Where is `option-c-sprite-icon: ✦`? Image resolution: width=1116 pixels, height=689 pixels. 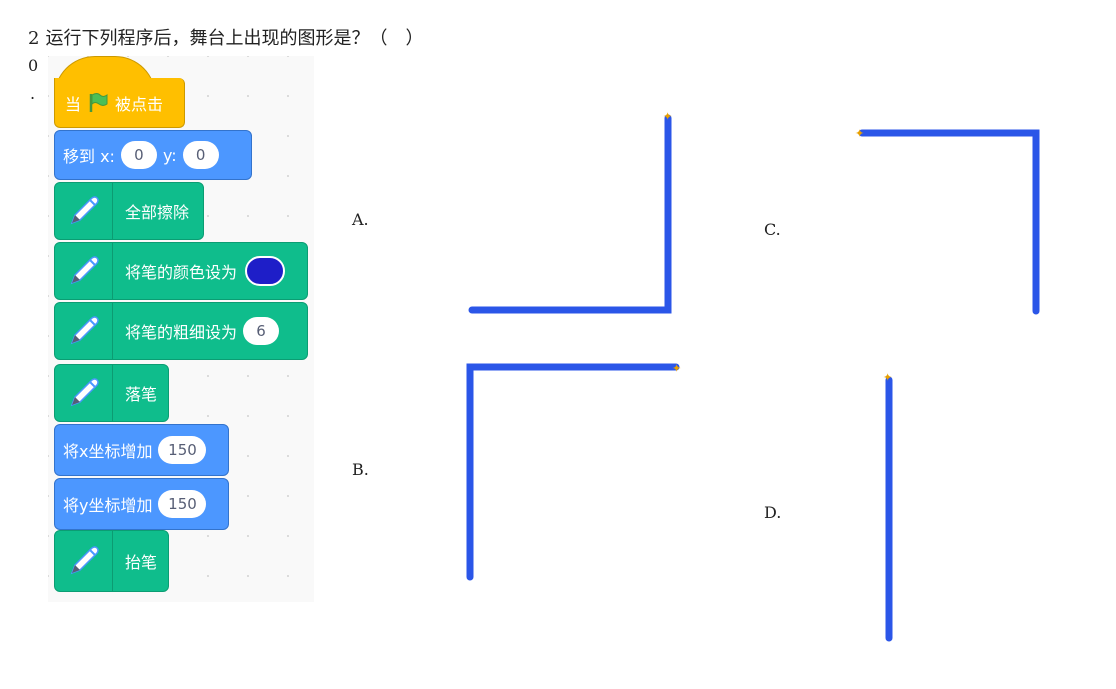
option-c-sprite-icon: ✦ is located at coordinates (859, 133).